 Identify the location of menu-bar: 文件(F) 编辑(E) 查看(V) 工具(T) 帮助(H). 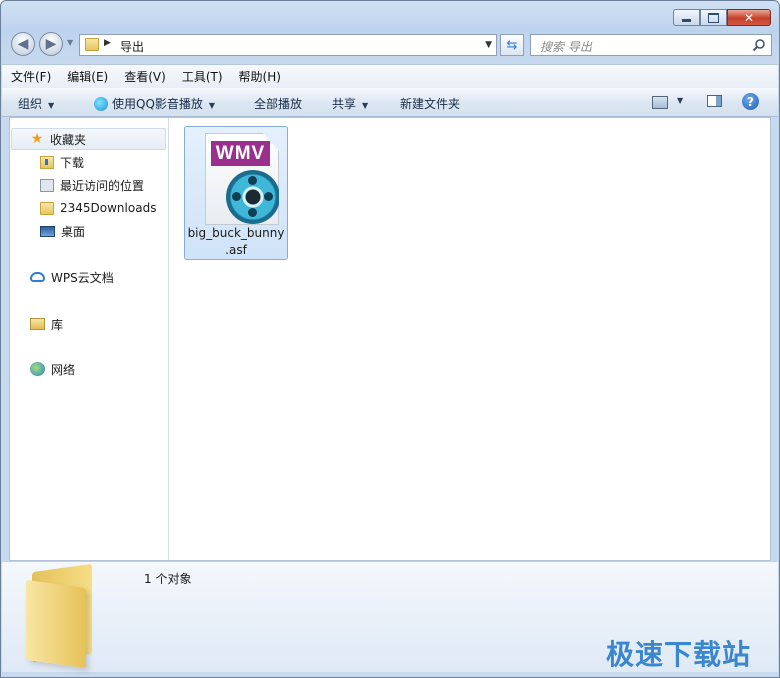
(390, 76).